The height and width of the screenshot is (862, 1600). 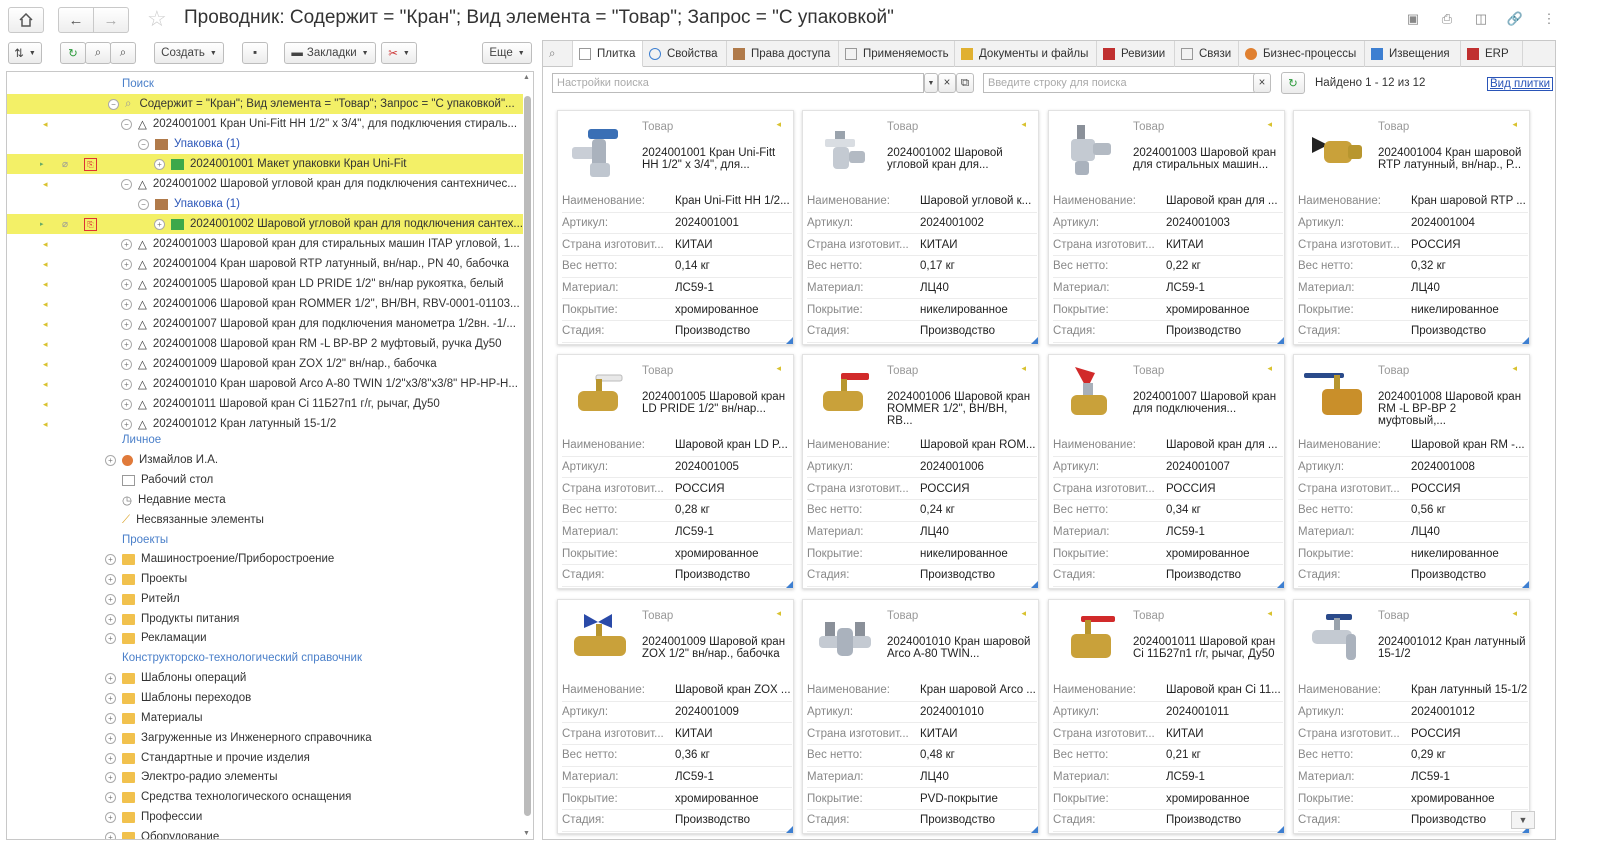 I want to click on link-icon: 🔗, so click(x=1515, y=19).